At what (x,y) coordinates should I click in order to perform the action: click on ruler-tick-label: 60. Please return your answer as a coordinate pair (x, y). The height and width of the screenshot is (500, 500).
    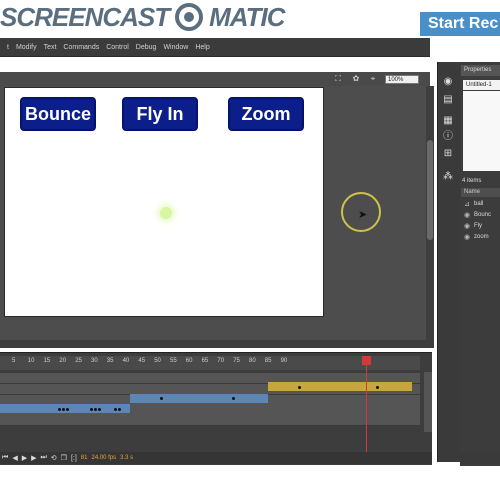
    Looking at the image, I should click on (189, 361).